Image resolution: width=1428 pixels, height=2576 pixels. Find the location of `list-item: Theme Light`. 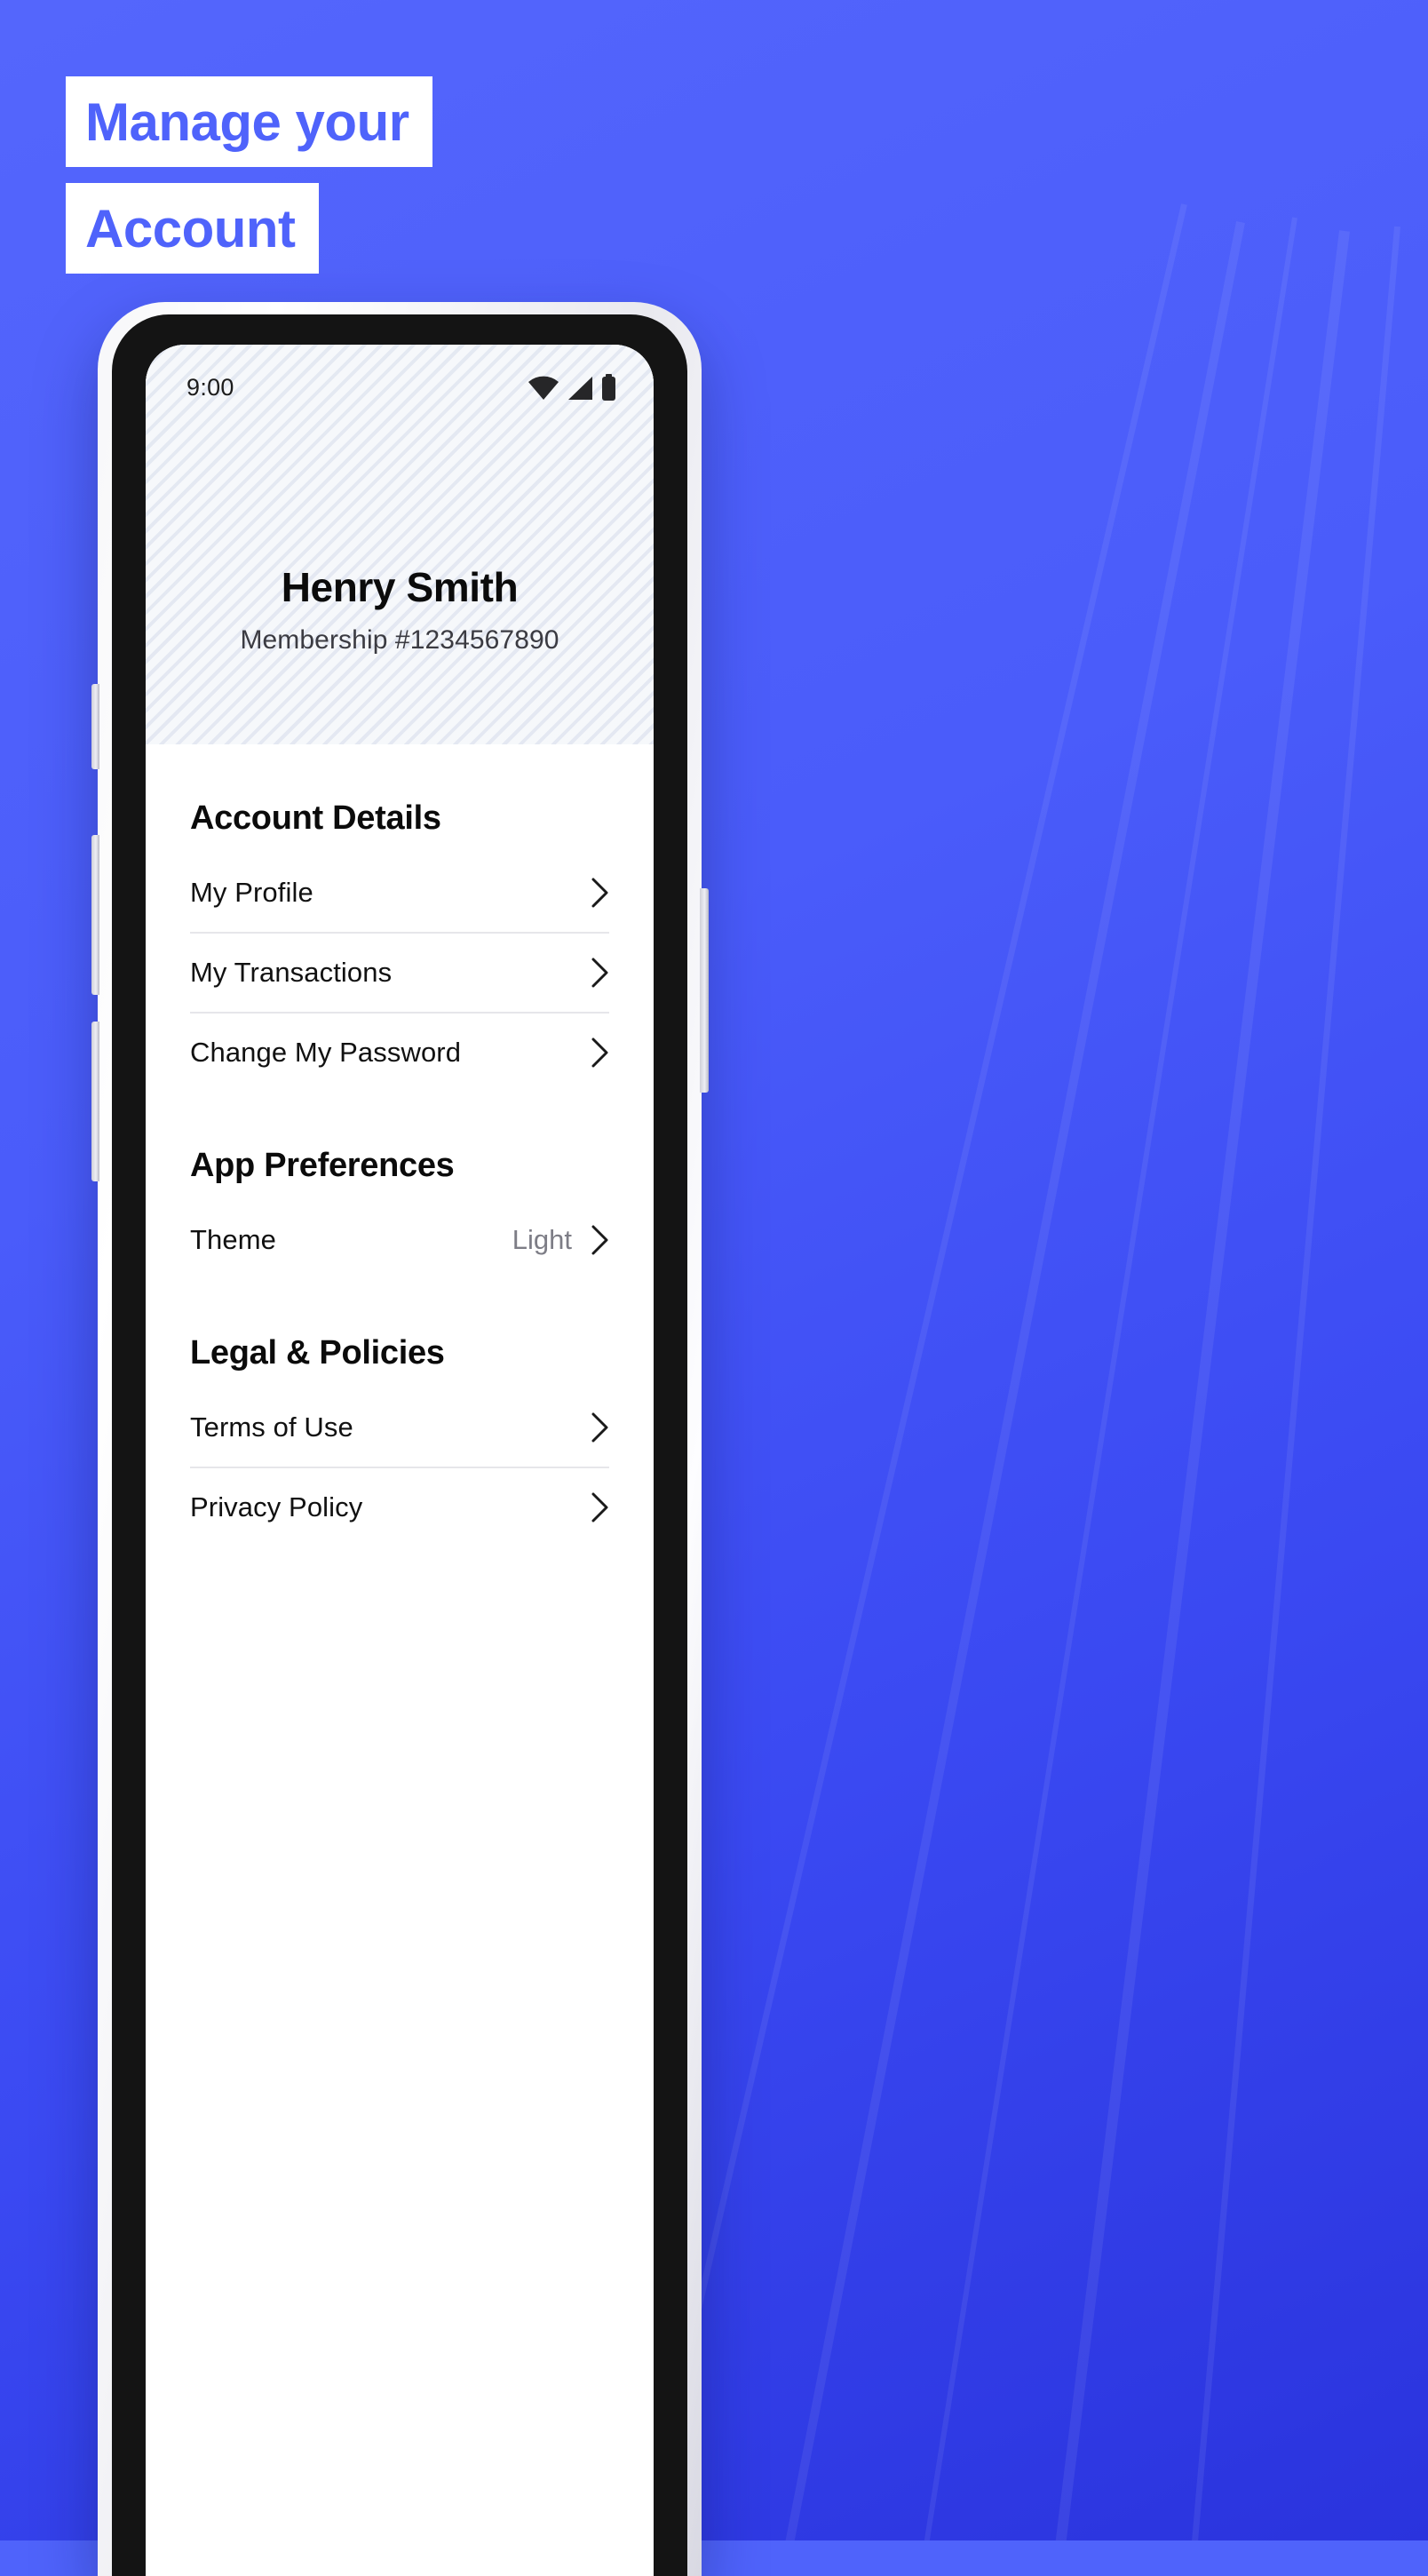

list-item: Theme Light is located at coordinates (399, 1240).